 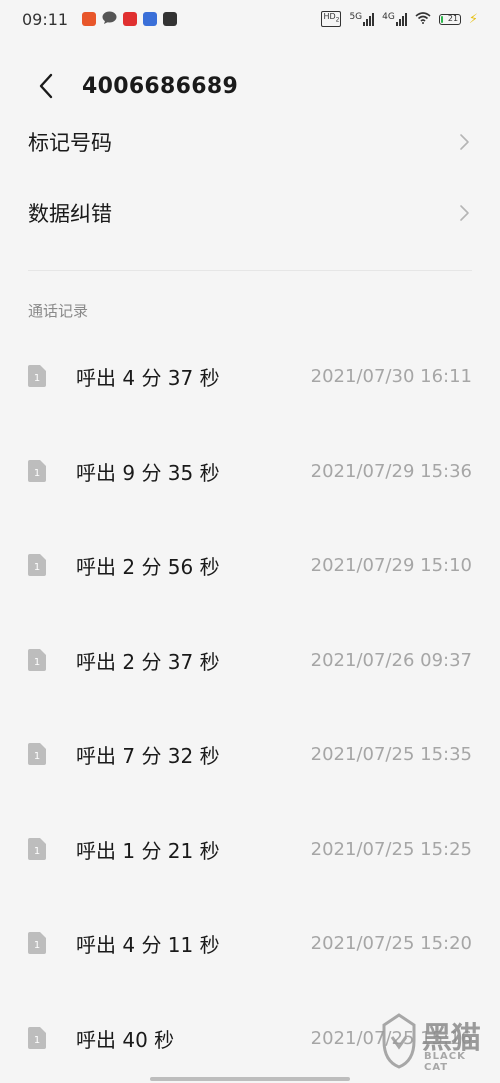 I want to click on back-button, so click(x=46, y=86).